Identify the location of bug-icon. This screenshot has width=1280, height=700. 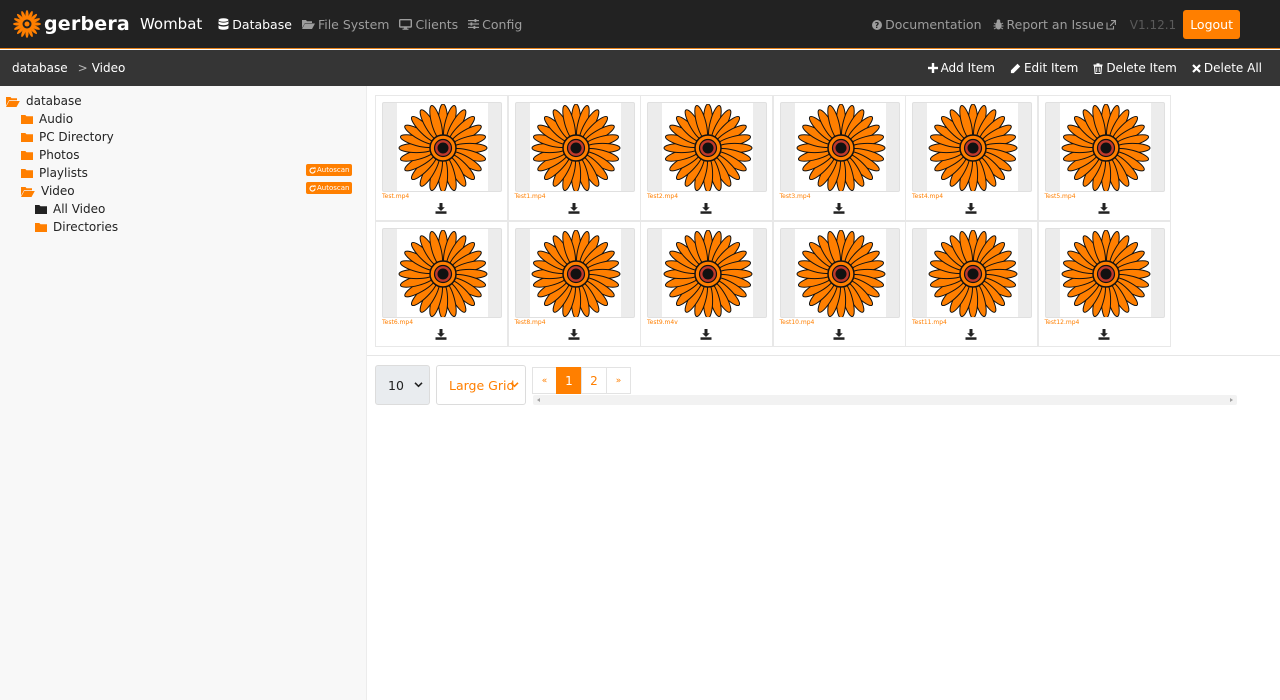
(998, 24).